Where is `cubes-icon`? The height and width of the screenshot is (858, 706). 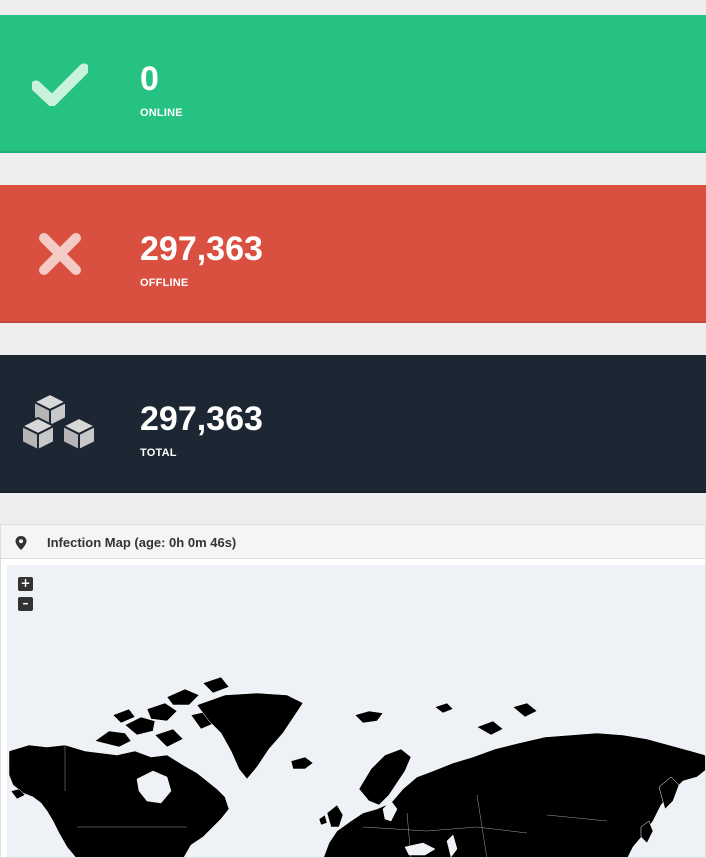
cubes-icon is located at coordinates (60, 424).